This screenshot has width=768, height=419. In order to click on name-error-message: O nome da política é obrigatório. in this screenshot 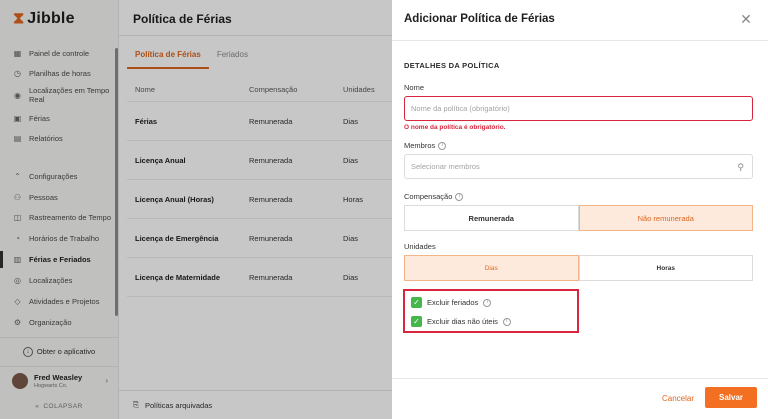, I will do `click(455, 127)`.